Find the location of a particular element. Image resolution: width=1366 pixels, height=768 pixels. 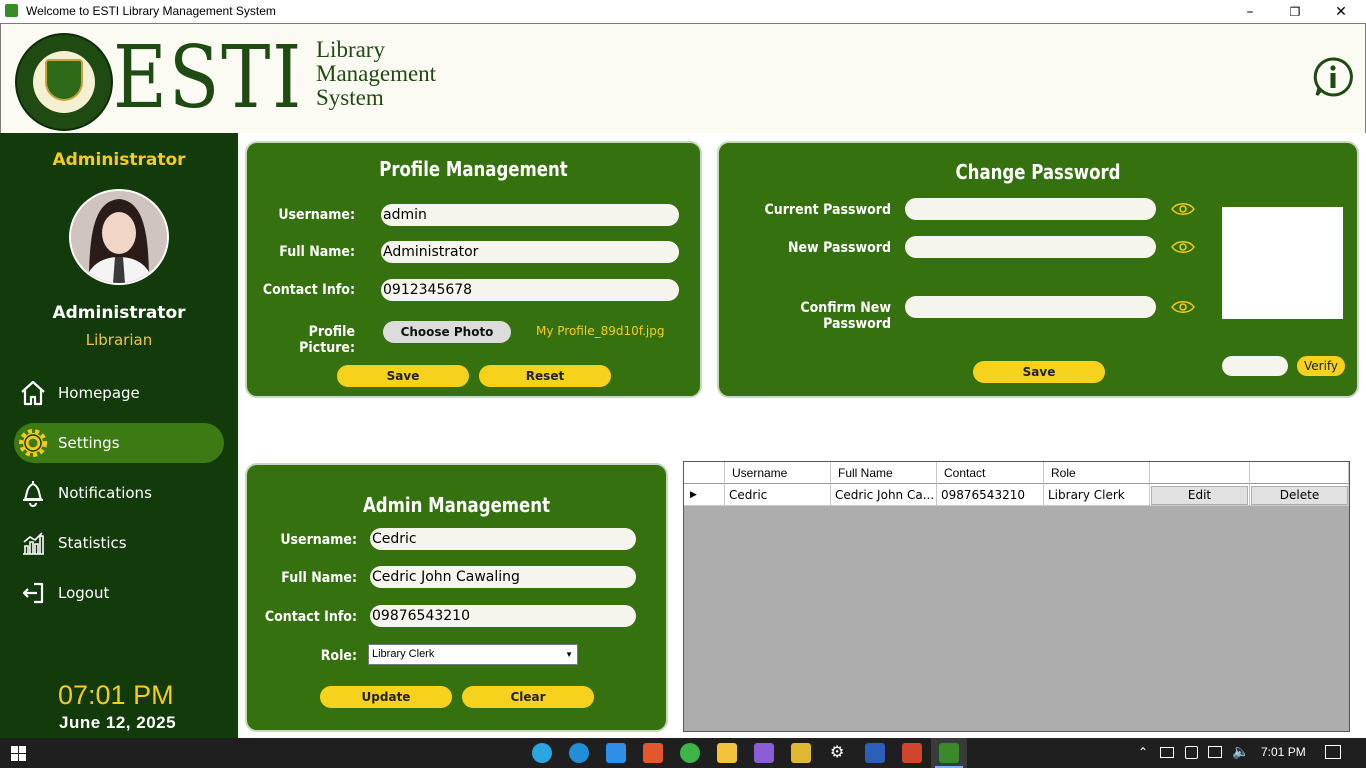

admin-contact-field: 09876543210 is located at coordinates (503, 616).